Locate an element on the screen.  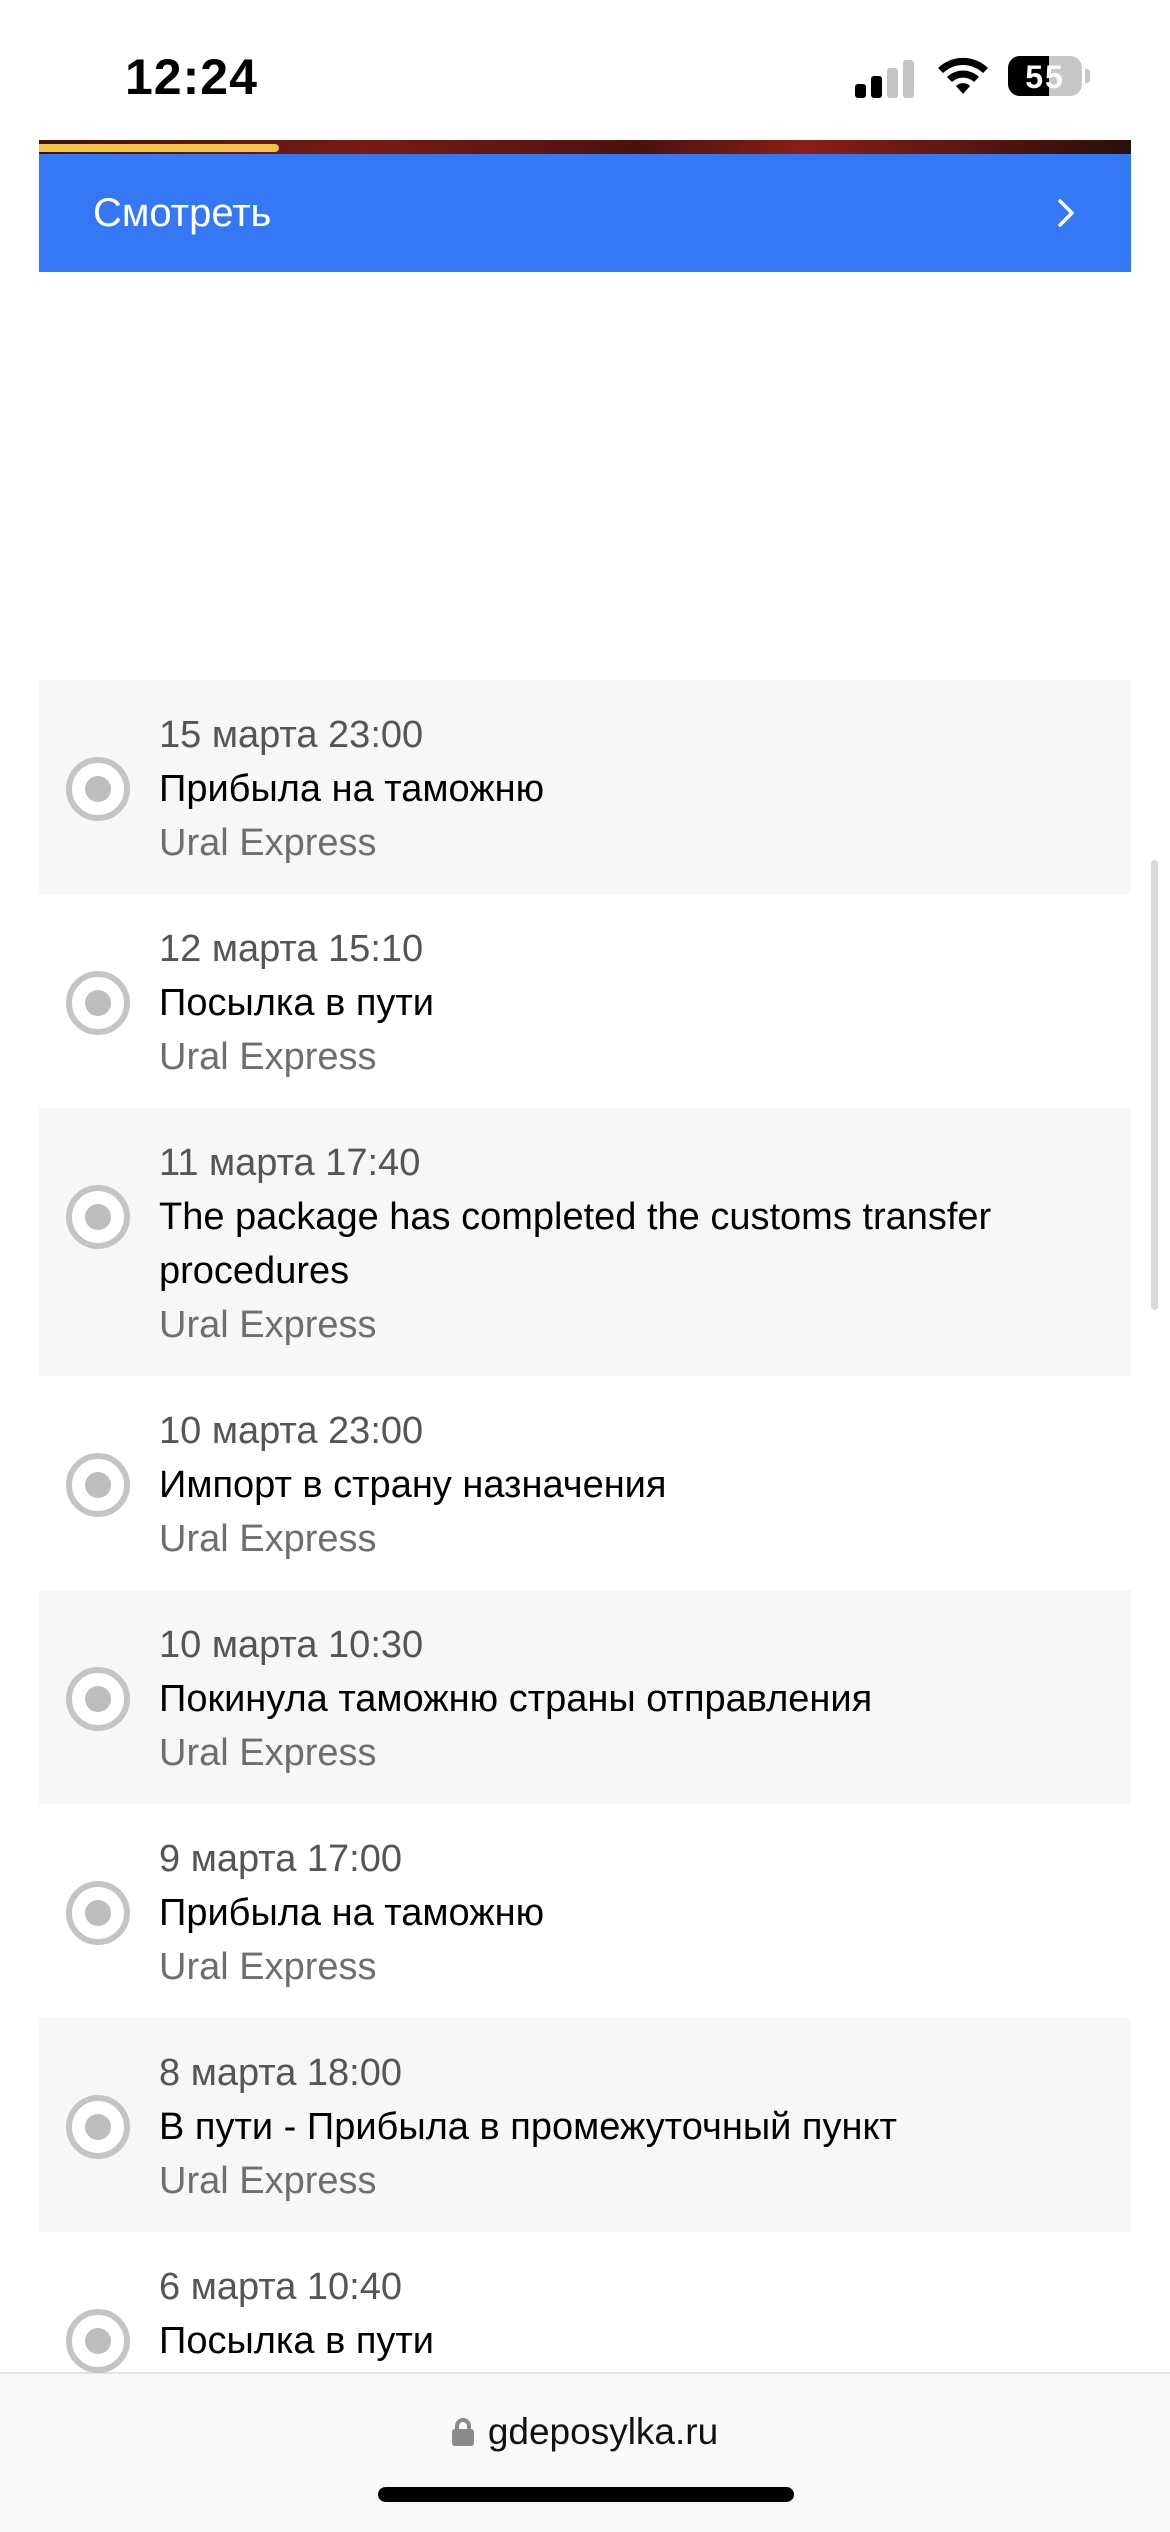
browser-bottom-bar: gdeposylka.ru is located at coordinates (585, 2452).